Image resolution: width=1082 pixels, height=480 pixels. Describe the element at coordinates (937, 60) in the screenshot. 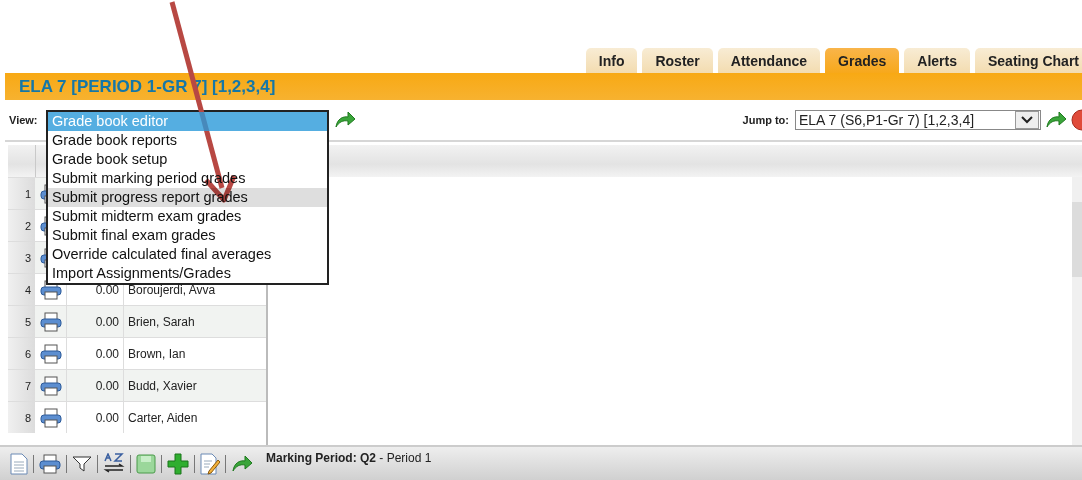

I see `tab: Alerts` at that location.